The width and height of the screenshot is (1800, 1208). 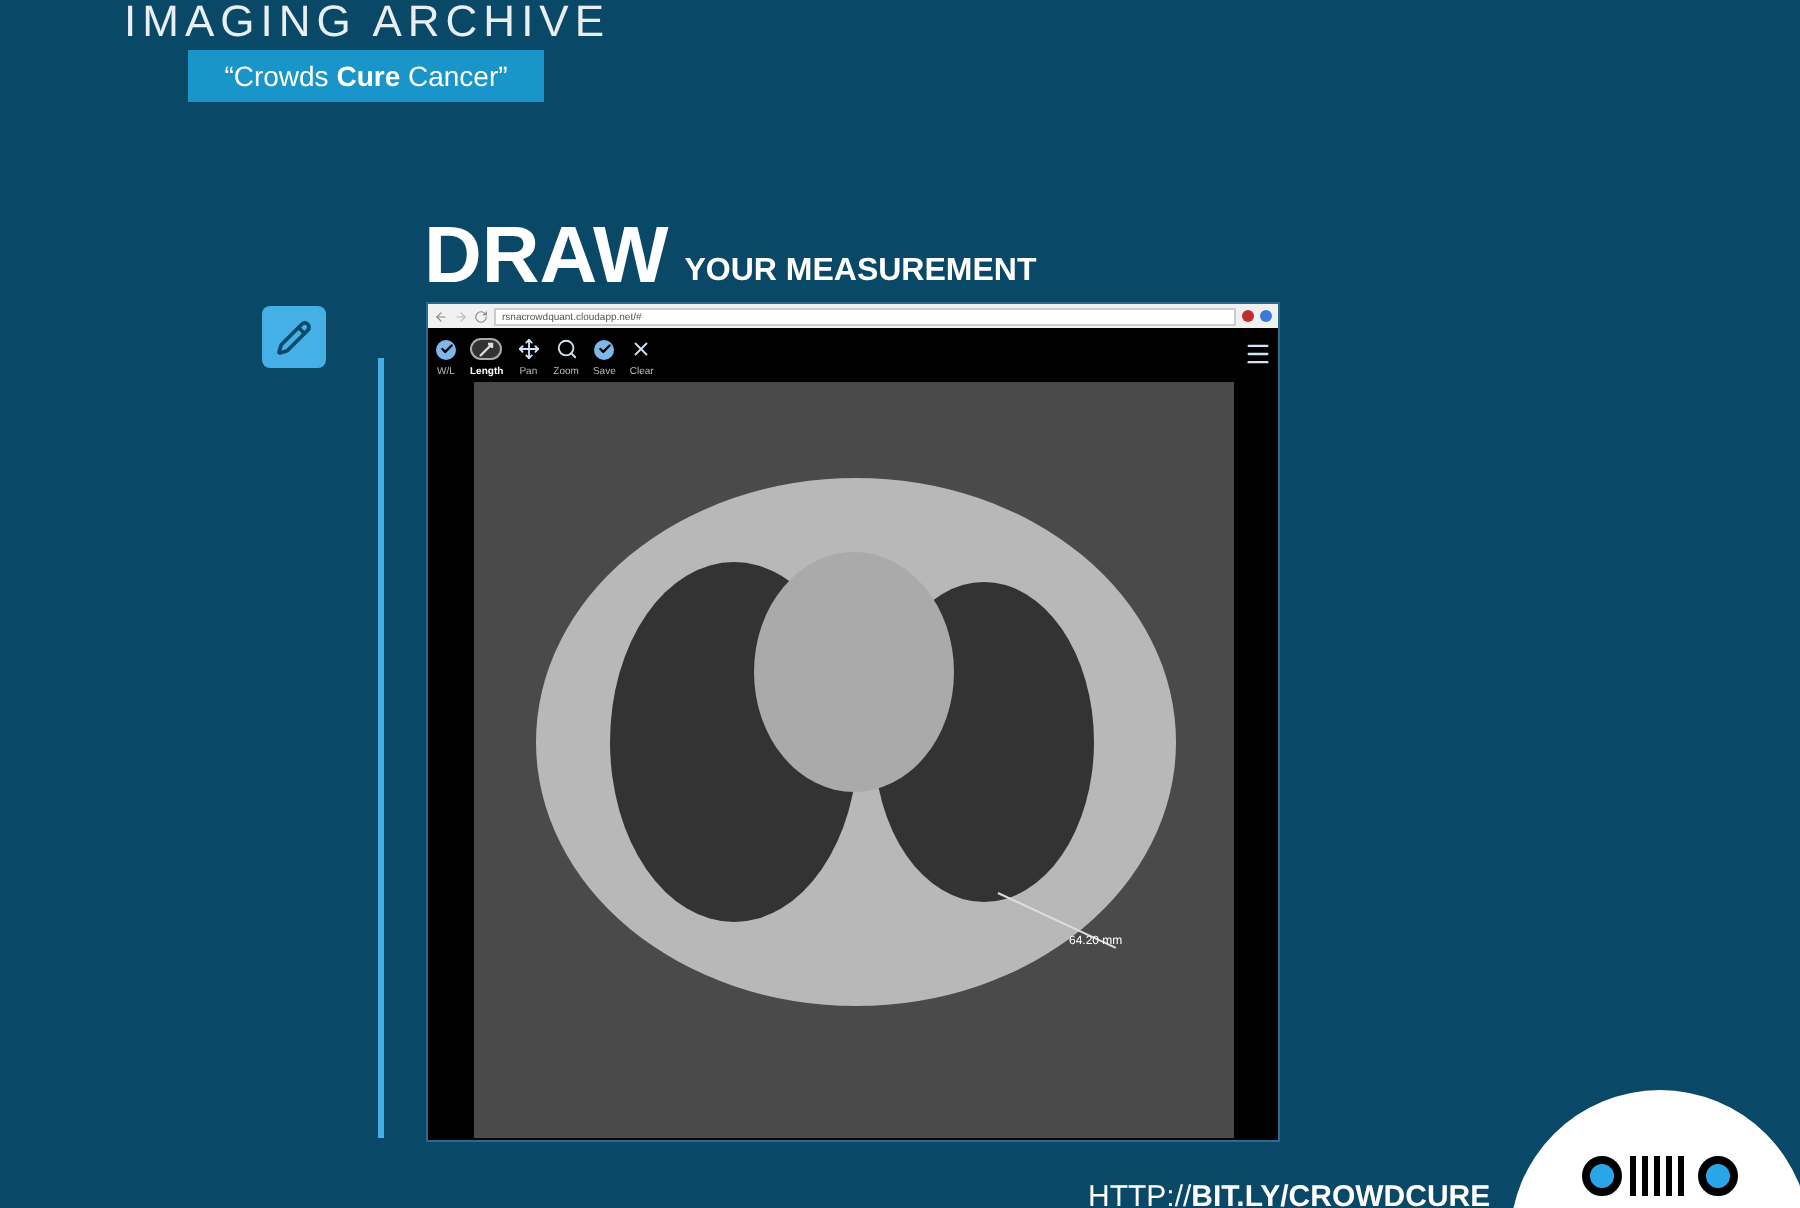 What do you see at coordinates (441, 316) in the screenshot?
I see `back-icon` at bounding box center [441, 316].